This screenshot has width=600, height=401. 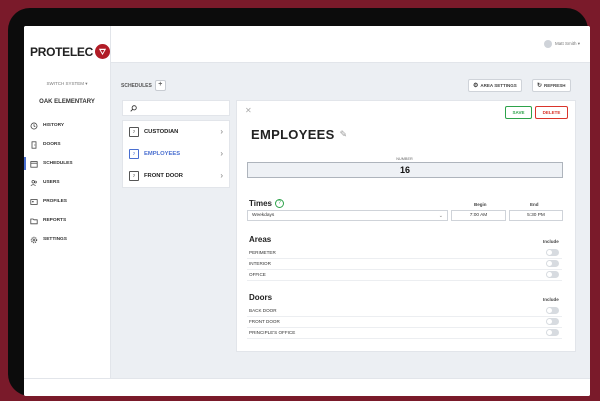 I want to click on schedule-title: EMPLOYEES ✎, so click(x=299, y=134).